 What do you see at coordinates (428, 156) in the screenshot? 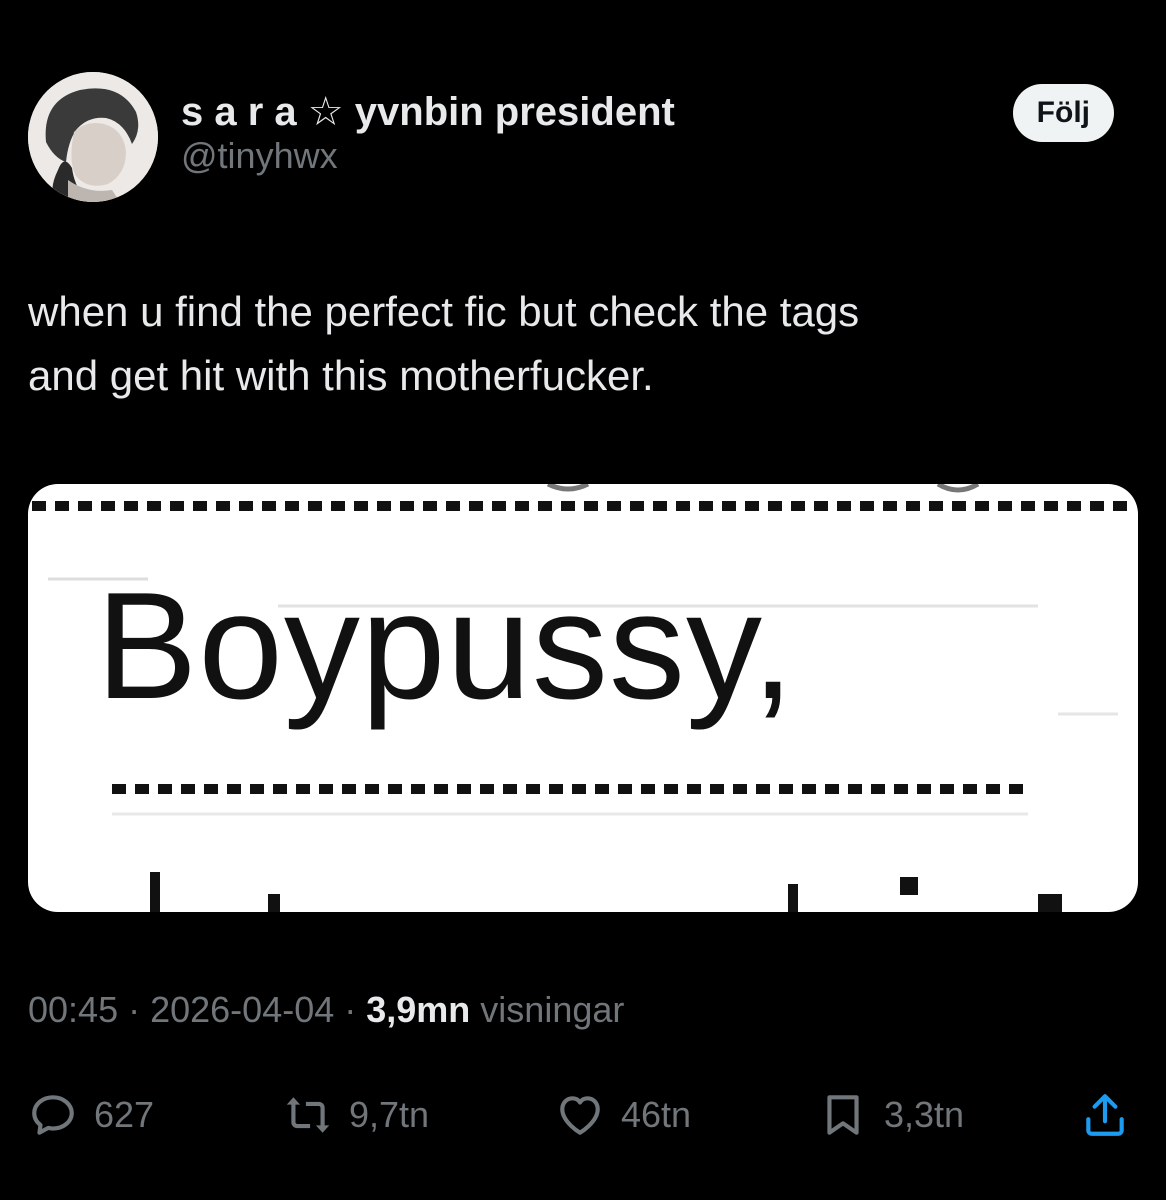
I see `user-handle: @tinyhwx` at bounding box center [428, 156].